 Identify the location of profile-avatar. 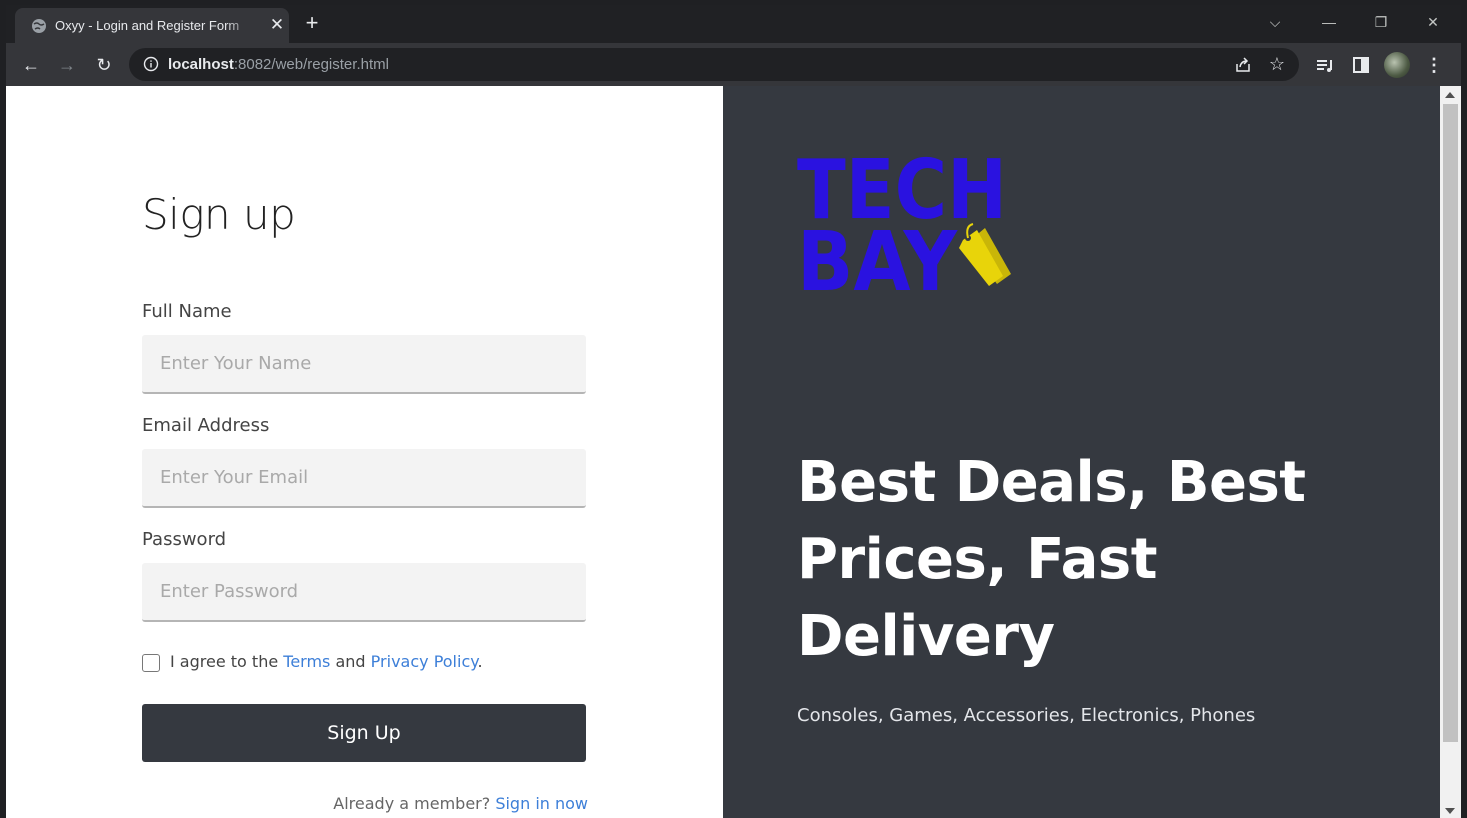
(1397, 65).